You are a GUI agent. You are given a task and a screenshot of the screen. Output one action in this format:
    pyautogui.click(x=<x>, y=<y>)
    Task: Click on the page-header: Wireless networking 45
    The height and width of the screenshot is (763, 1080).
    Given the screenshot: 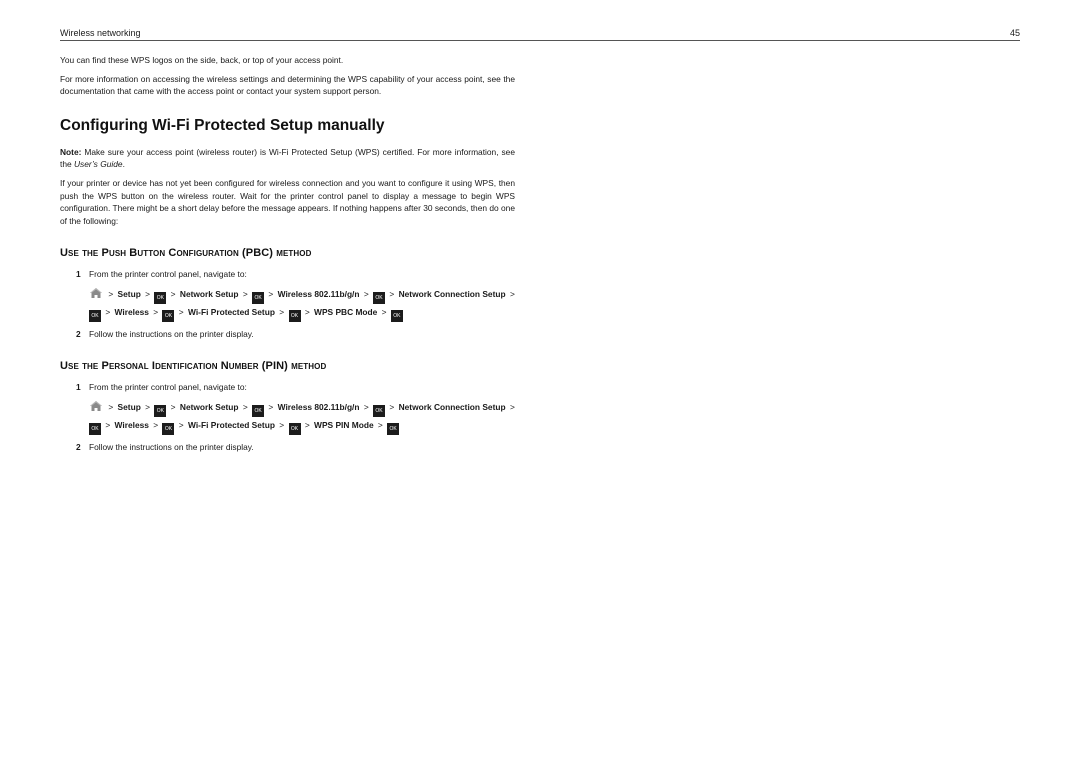 What is the action you would take?
    pyautogui.click(x=540, y=34)
    